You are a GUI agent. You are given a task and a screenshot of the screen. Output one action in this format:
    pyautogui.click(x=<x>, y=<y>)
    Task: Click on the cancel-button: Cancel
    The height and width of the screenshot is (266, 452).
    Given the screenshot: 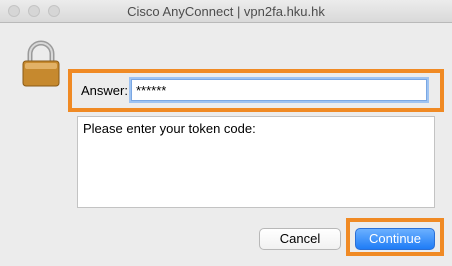 What is the action you would take?
    pyautogui.click(x=300, y=239)
    